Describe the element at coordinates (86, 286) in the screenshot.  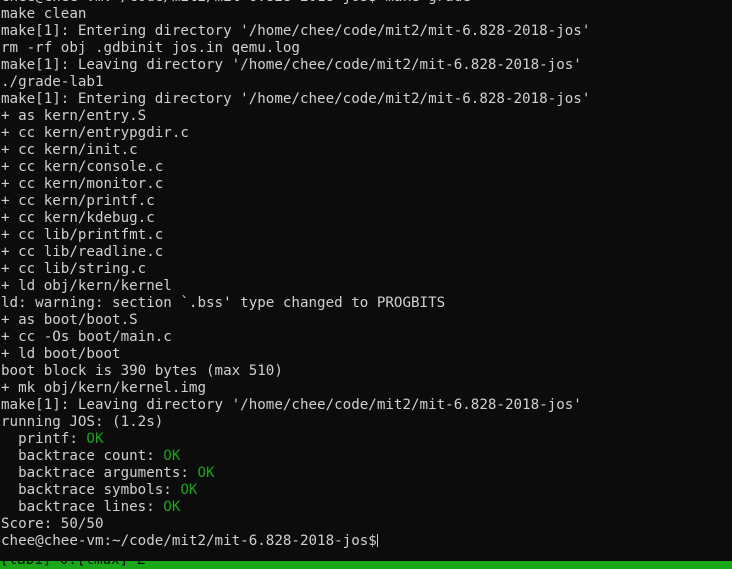
I see `terminal-text: + ld obj/kern/kernel` at that location.